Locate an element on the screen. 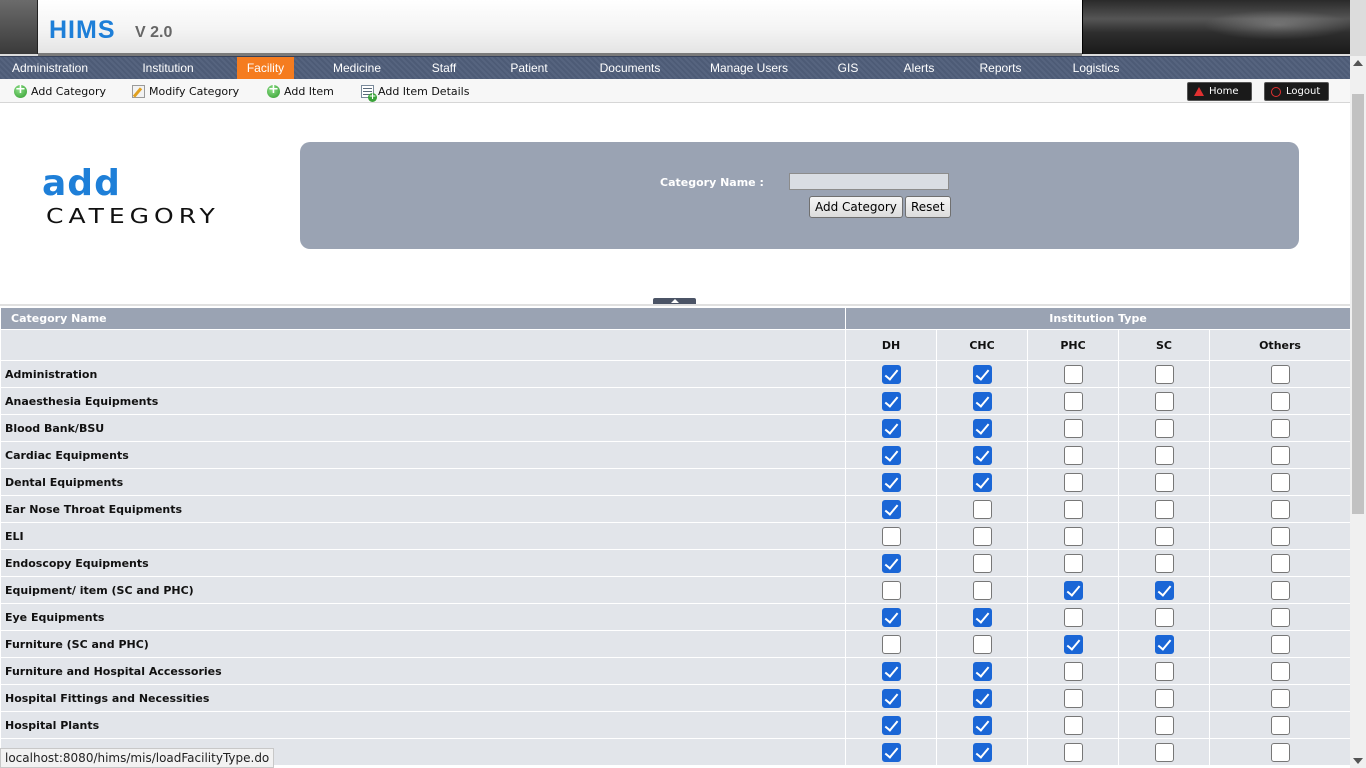  nav-manage-users: Manage Users is located at coordinates (749, 68).